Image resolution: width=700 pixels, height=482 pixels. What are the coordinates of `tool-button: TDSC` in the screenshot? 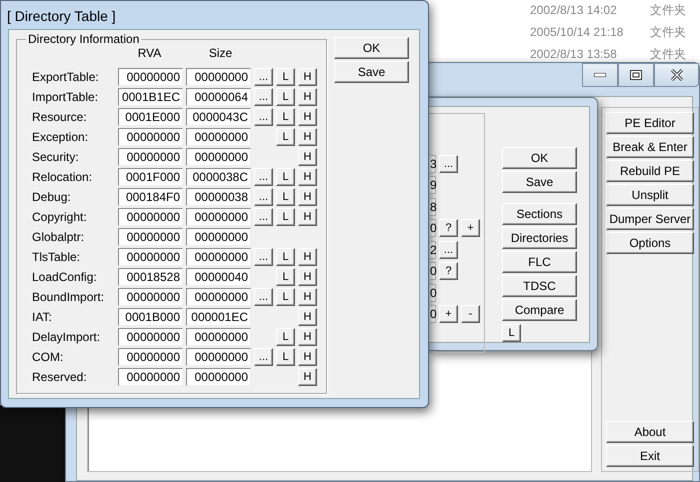 It's located at (539, 286).